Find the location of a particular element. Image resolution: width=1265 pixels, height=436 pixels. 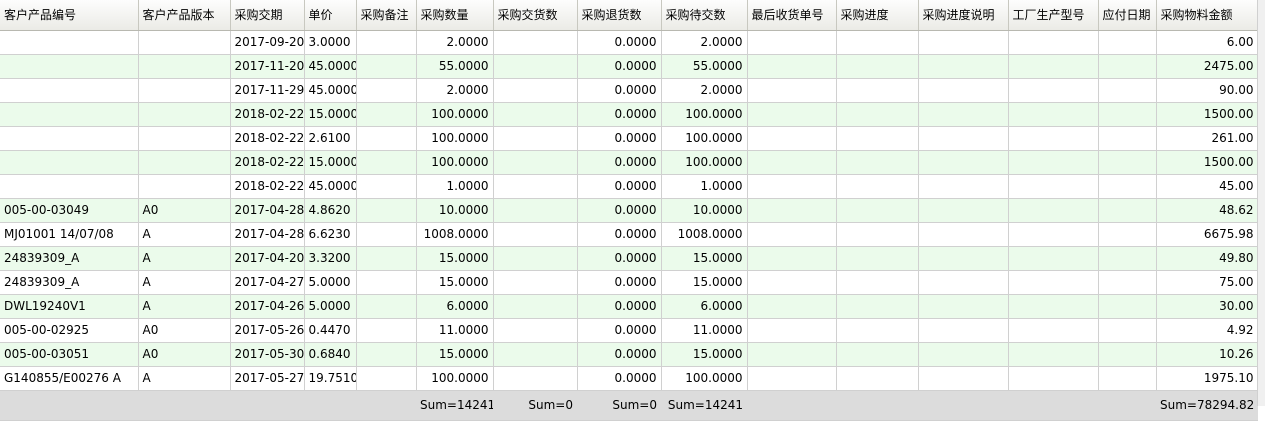

column-header: 应付日期 is located at coordinates (1127, 15).